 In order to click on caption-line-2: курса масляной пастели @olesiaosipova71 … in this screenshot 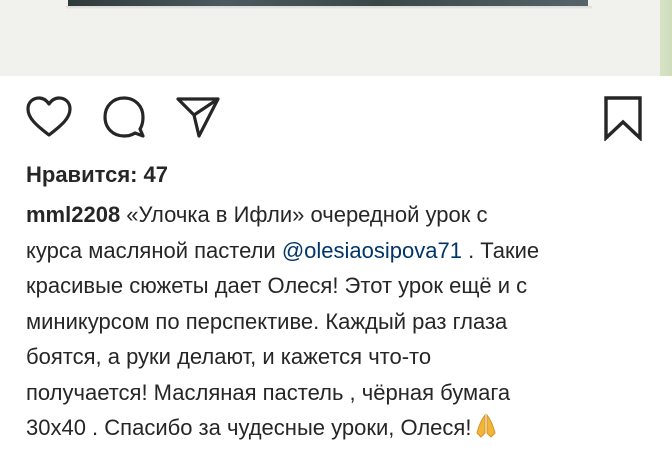, I will do `click(341, 251)`.